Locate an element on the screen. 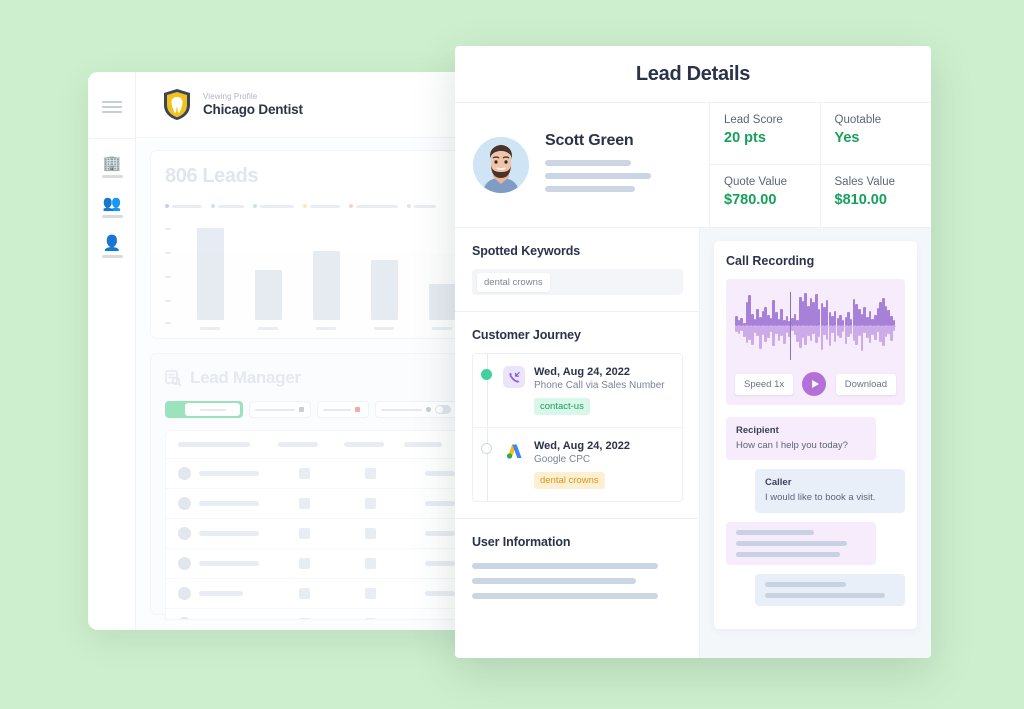  speed-button: Speed 1x is located at coordinates (764, 384).